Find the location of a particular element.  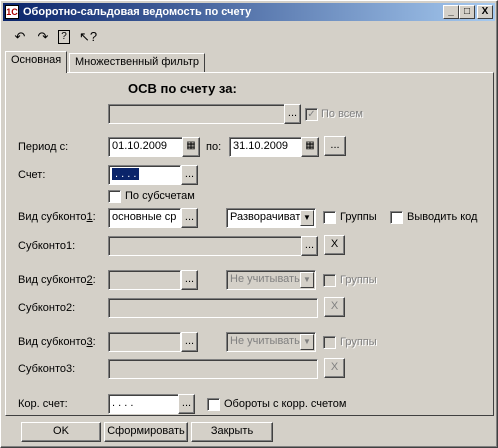

close-button: Закрыть is located at coordinates (232, 432).